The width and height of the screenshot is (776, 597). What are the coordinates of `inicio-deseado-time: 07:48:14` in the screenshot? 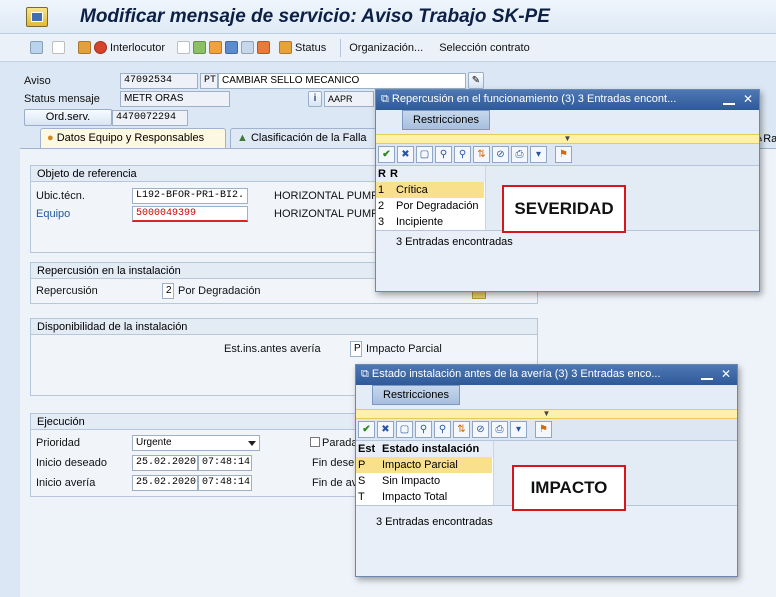 It's located at (225, 463).